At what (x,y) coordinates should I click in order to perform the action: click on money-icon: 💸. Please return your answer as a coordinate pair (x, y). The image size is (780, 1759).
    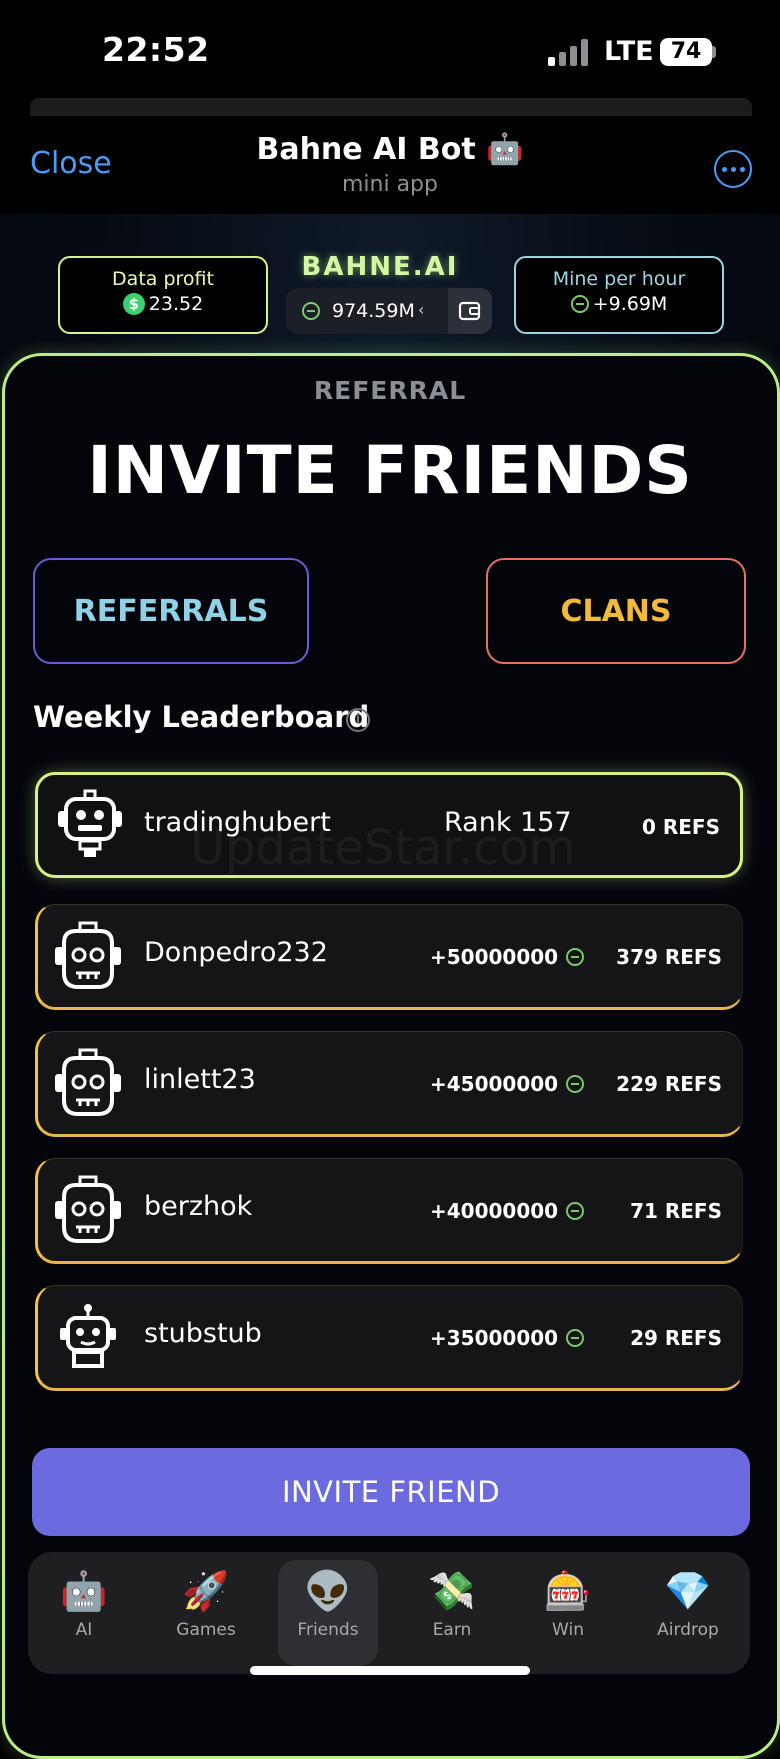
    Looking at the image, I should click on (452, 1591).